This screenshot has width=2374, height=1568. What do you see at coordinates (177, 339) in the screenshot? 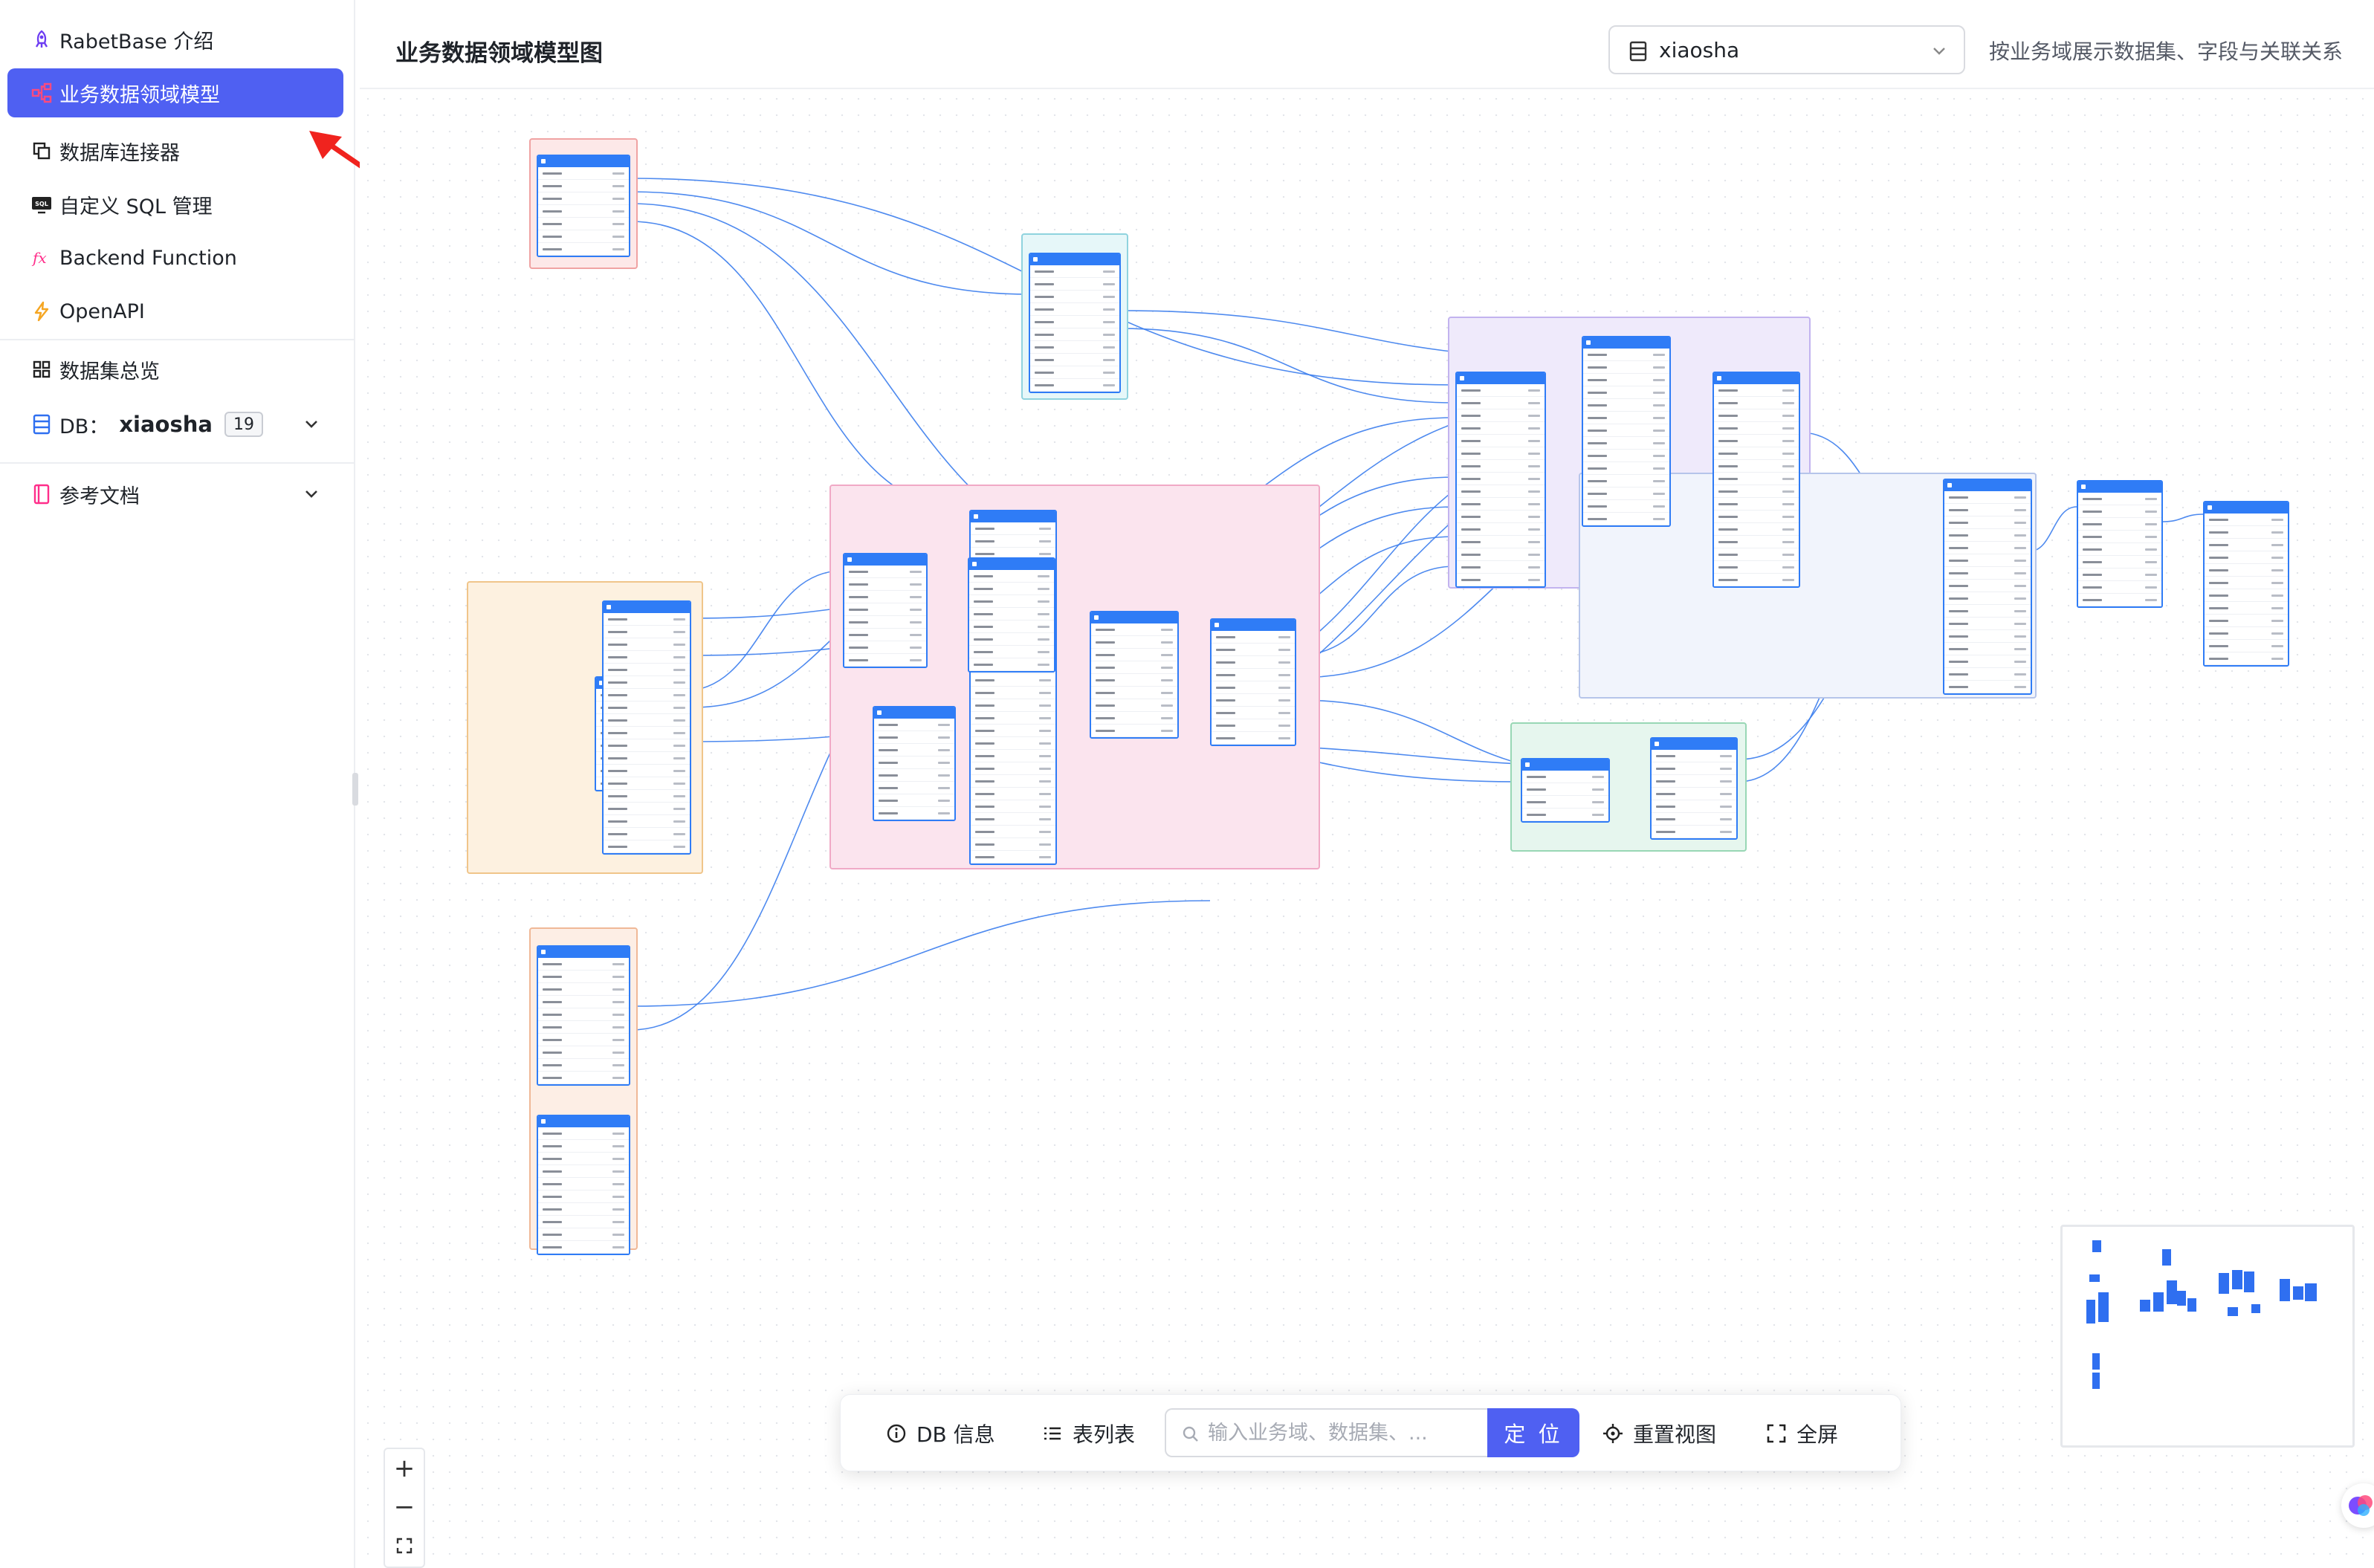
I see `sidebar-divider` at bounding box center [177, 339].